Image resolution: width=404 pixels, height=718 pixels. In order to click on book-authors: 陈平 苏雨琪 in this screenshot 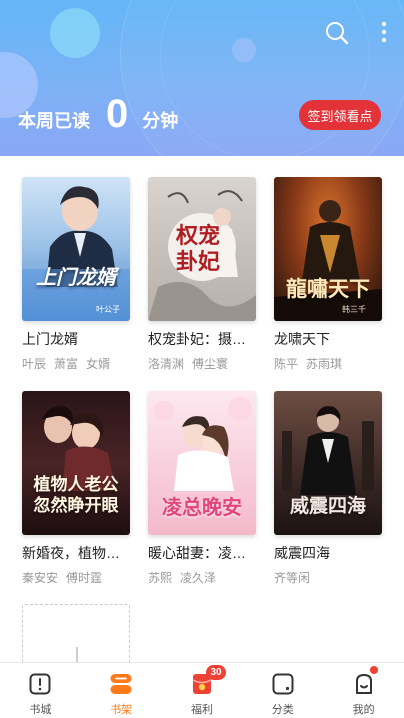, I will do `click(328, 363)`.